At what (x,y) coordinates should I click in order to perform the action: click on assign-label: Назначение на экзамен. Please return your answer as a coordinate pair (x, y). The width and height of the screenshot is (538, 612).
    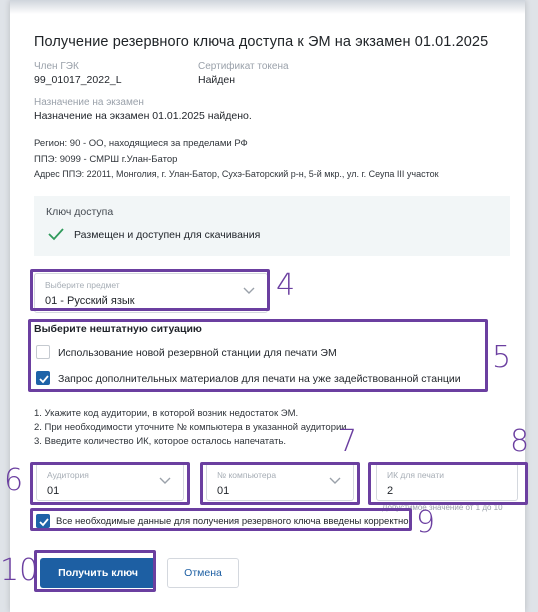
    Looking at the image, I should click on (89, 102).